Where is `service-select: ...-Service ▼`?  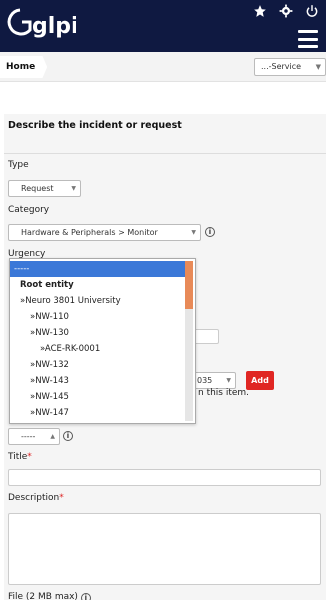
service-select: ...-Service ▼ is located at coordinates (290, 67).